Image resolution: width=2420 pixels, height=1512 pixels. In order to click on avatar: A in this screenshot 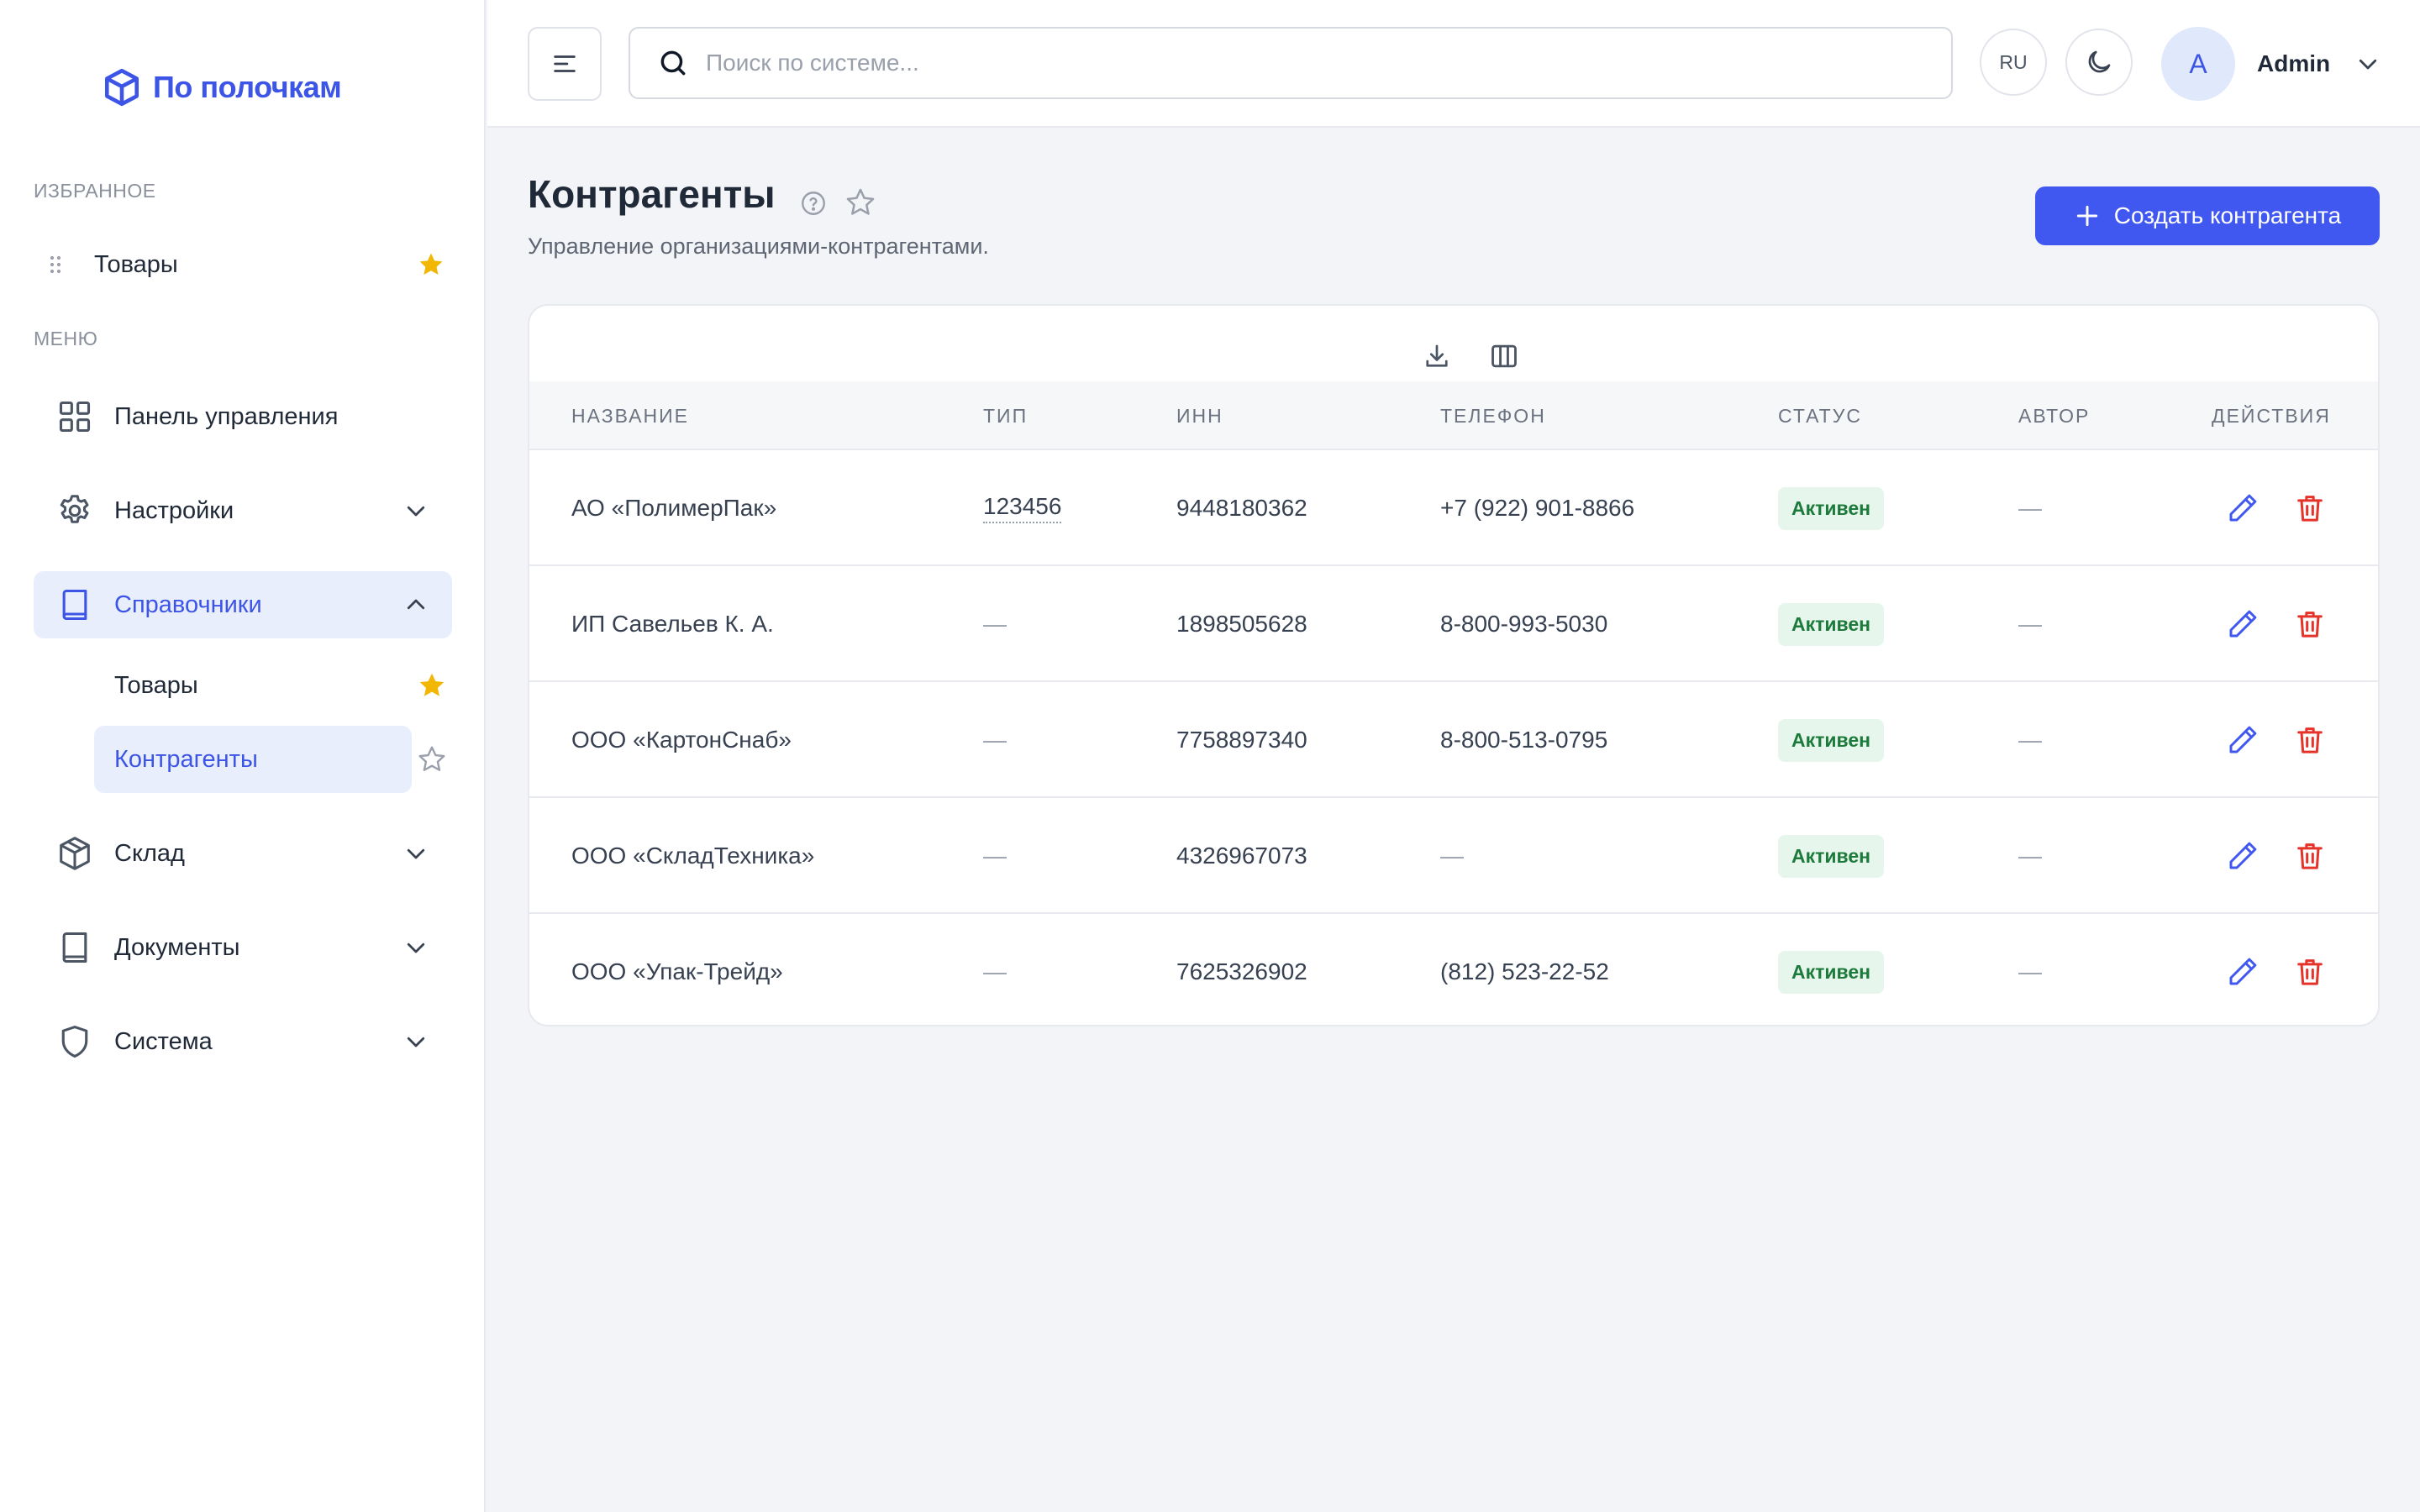, I will do `click(2198, 64)`.